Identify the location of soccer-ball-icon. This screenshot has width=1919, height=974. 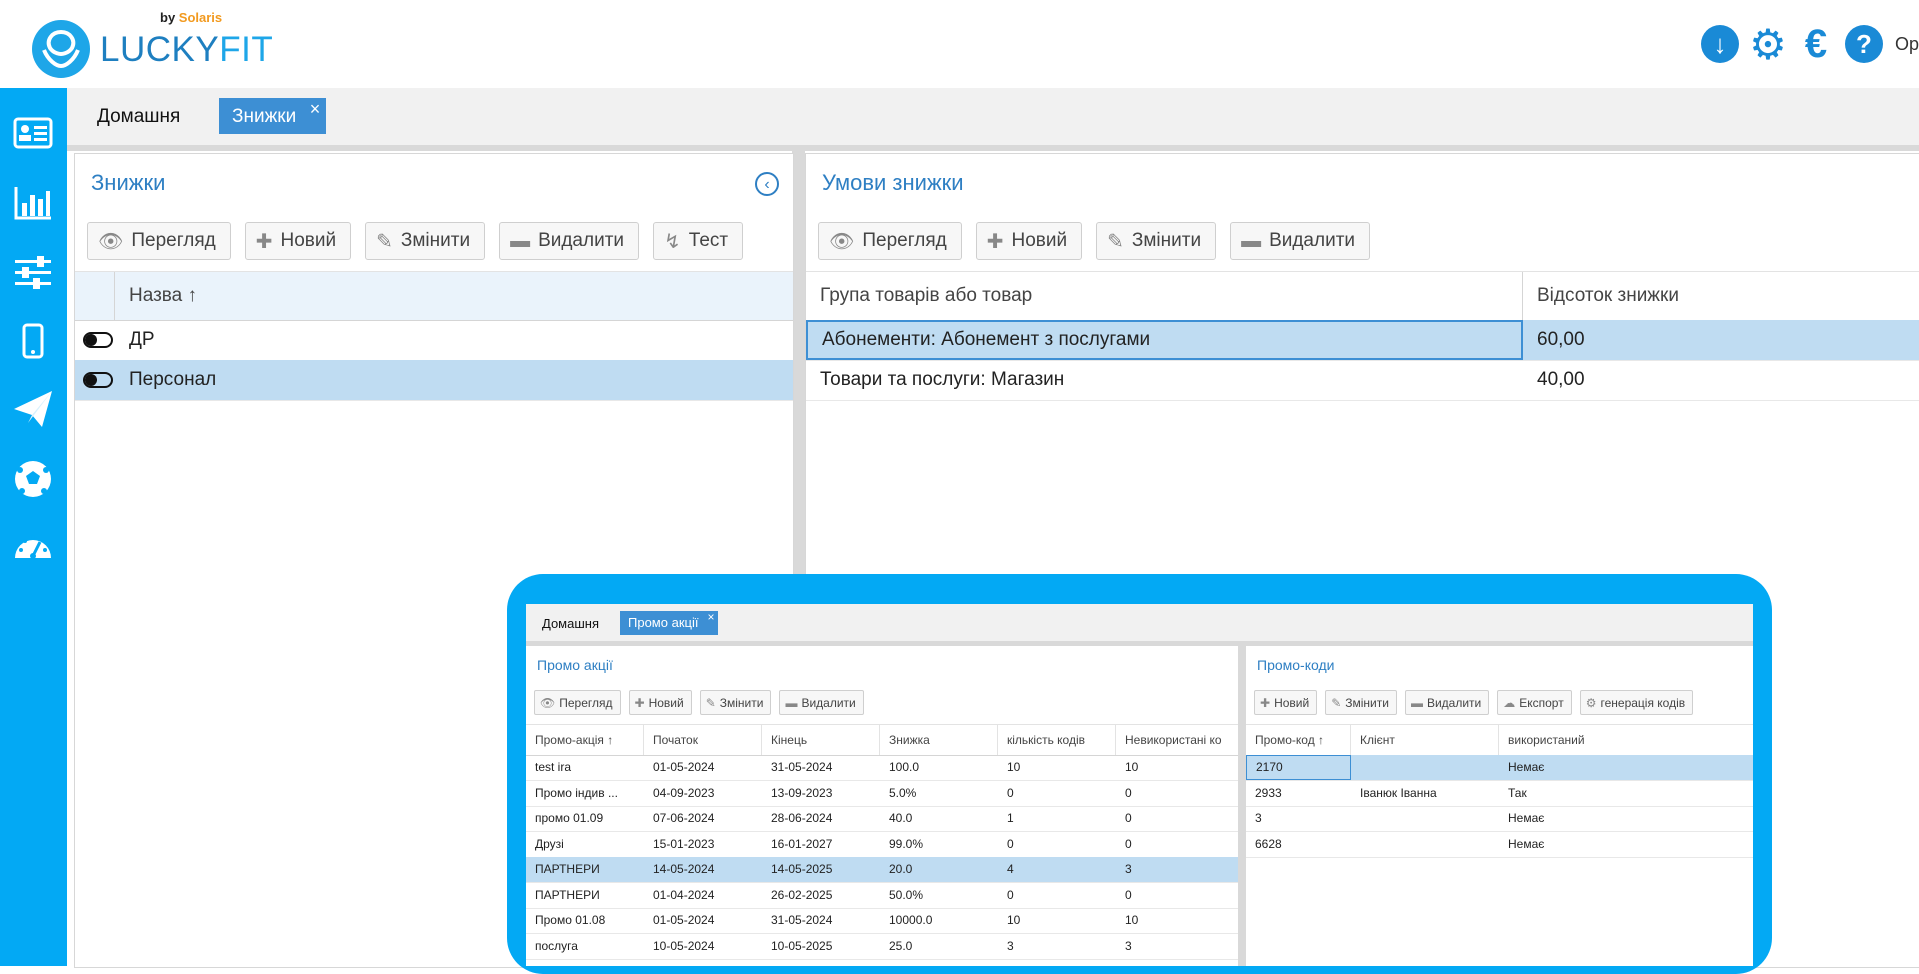
(33, 479).